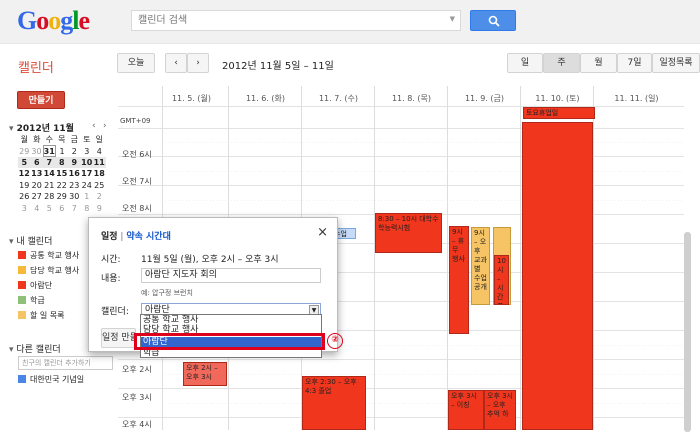  I want to click on day-header-wed: 11. 7. (수), so click(338, 98).